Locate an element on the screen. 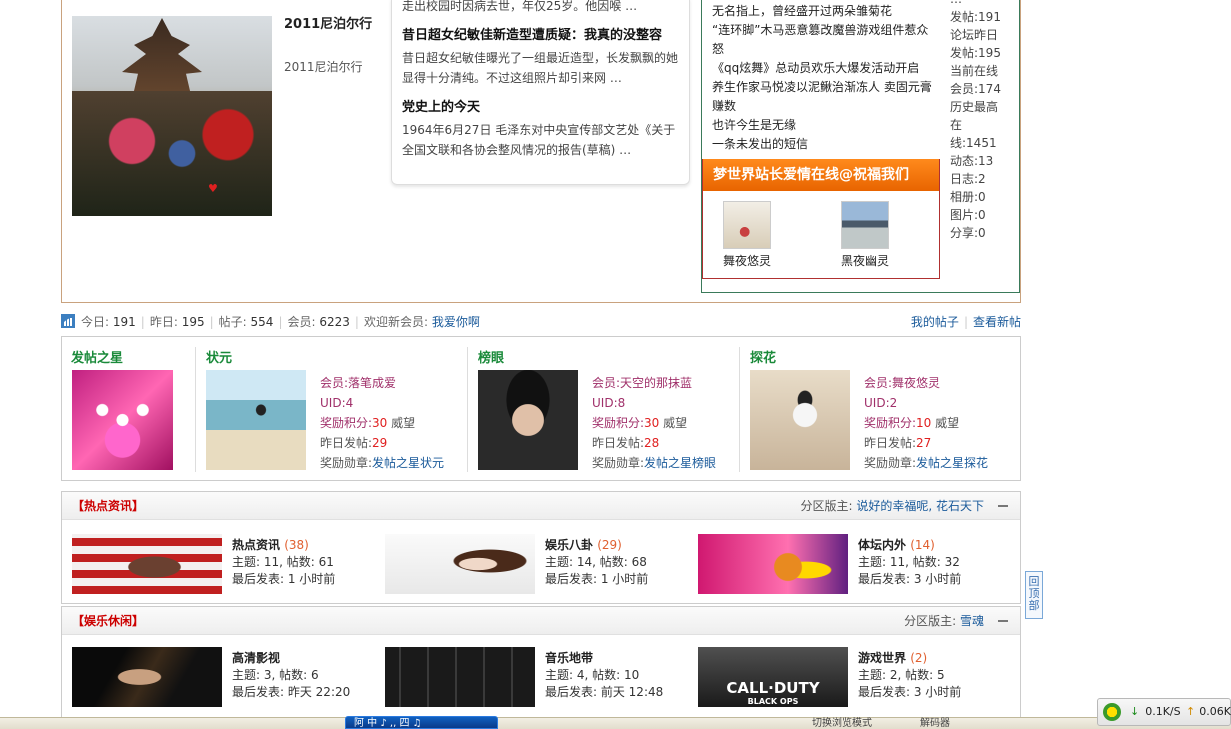 The image size is (1231, 729). forum-info: 高清影视 主题: 3, 帖数: 6 最后发表: 昨天 22:20 is located at coordinates (307, 675).